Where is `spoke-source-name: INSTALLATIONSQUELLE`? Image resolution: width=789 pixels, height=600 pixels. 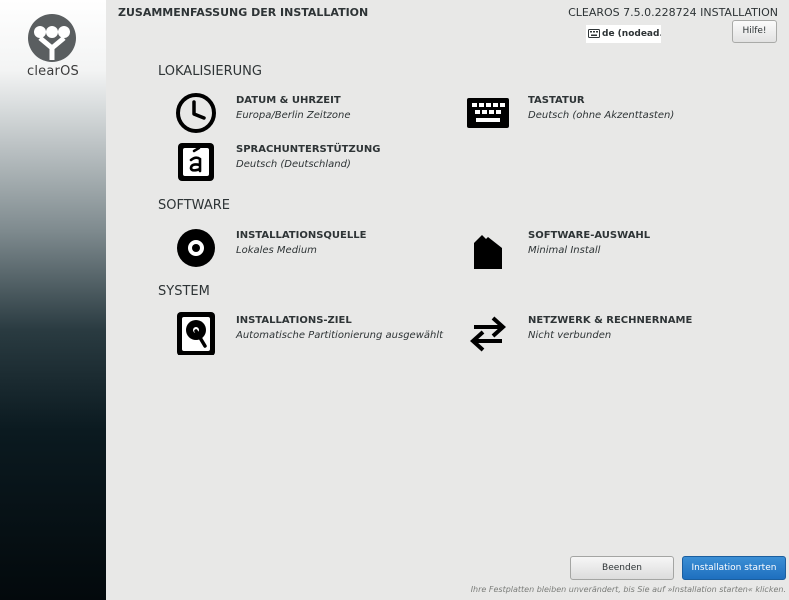 spoke-source-name: INSTALLATIONSQUELLE is located at coordinates (301, 235).